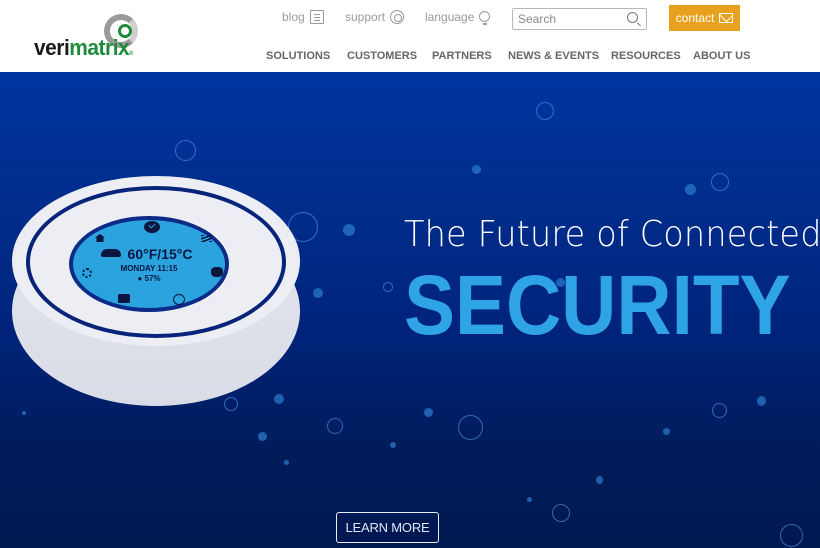 This screenshot has height=548, width=820. I want to click on screen-day-time: MONDAY 11:15, so click(149, 268).